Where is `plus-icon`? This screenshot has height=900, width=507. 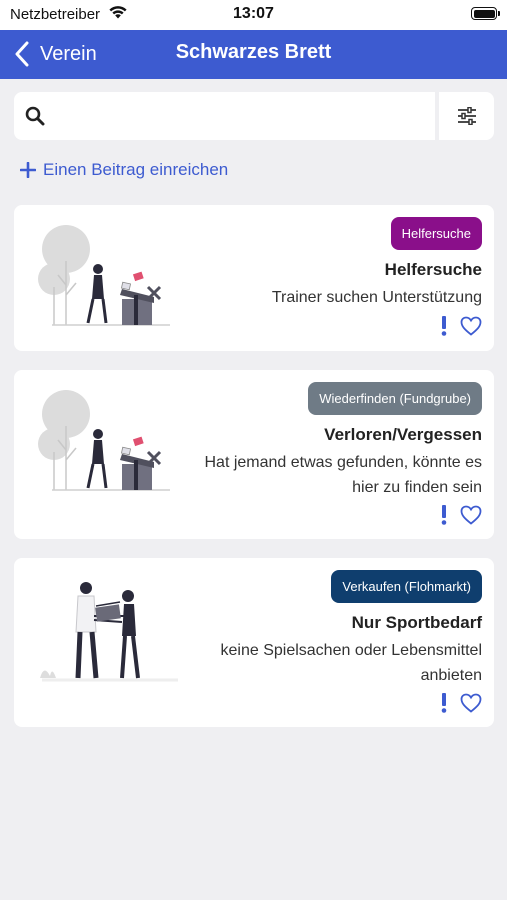
plus-icon is located at coordinates (28, 170).